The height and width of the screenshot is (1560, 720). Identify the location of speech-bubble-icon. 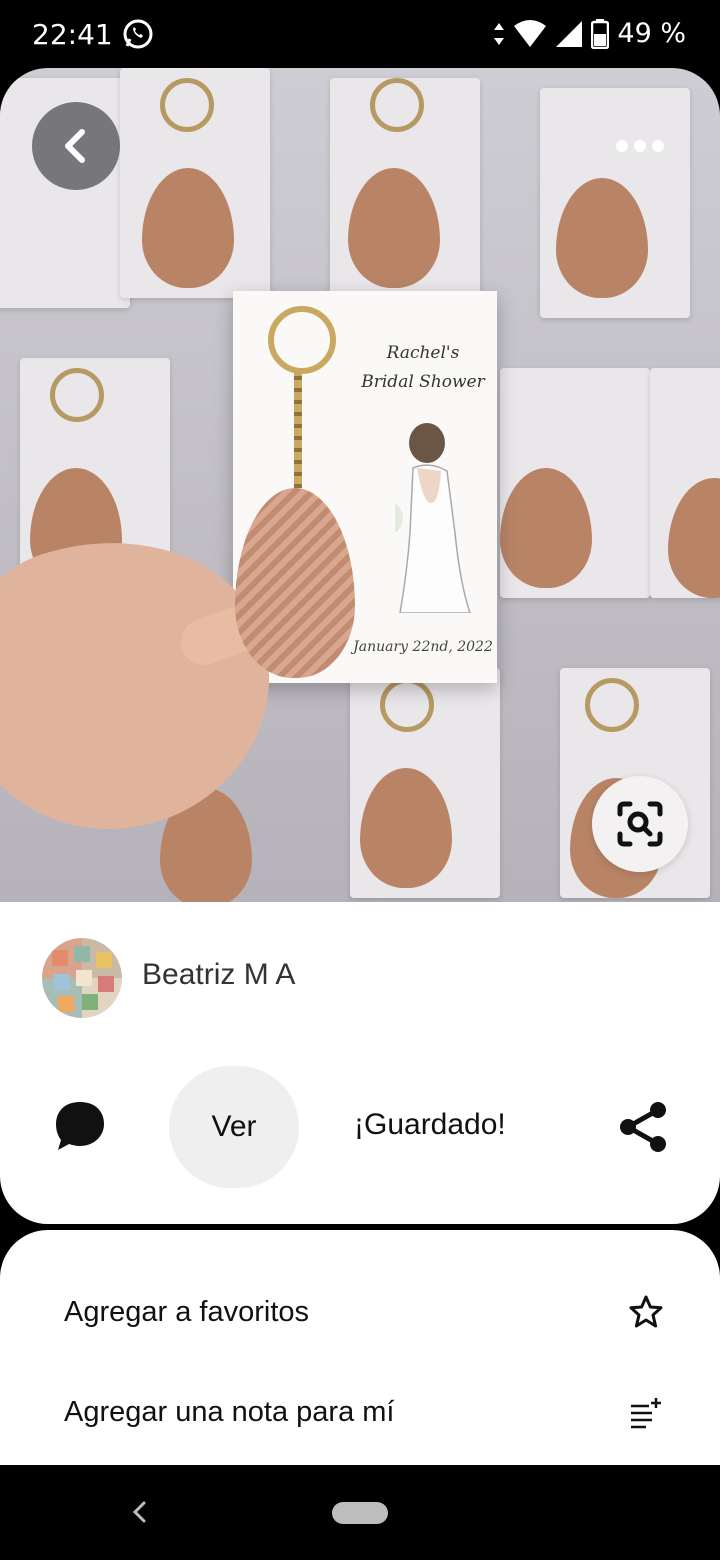
(80, 1126).